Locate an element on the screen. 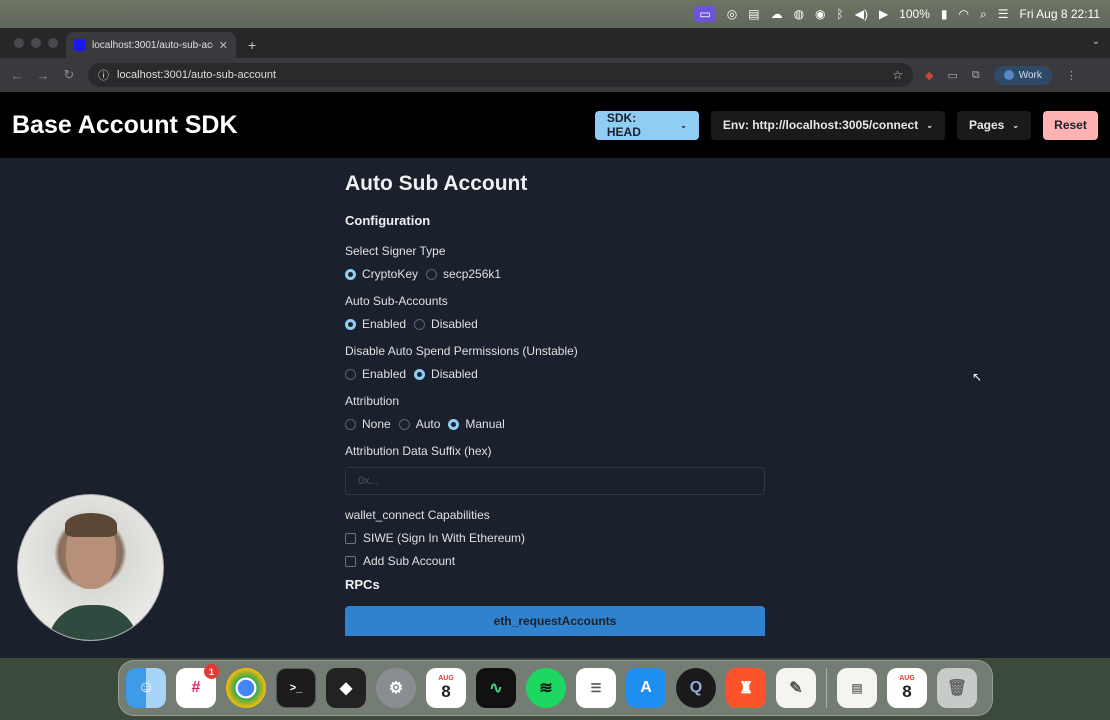  activity-monitor-icon: ∿ is located at coordinates (496, 688).